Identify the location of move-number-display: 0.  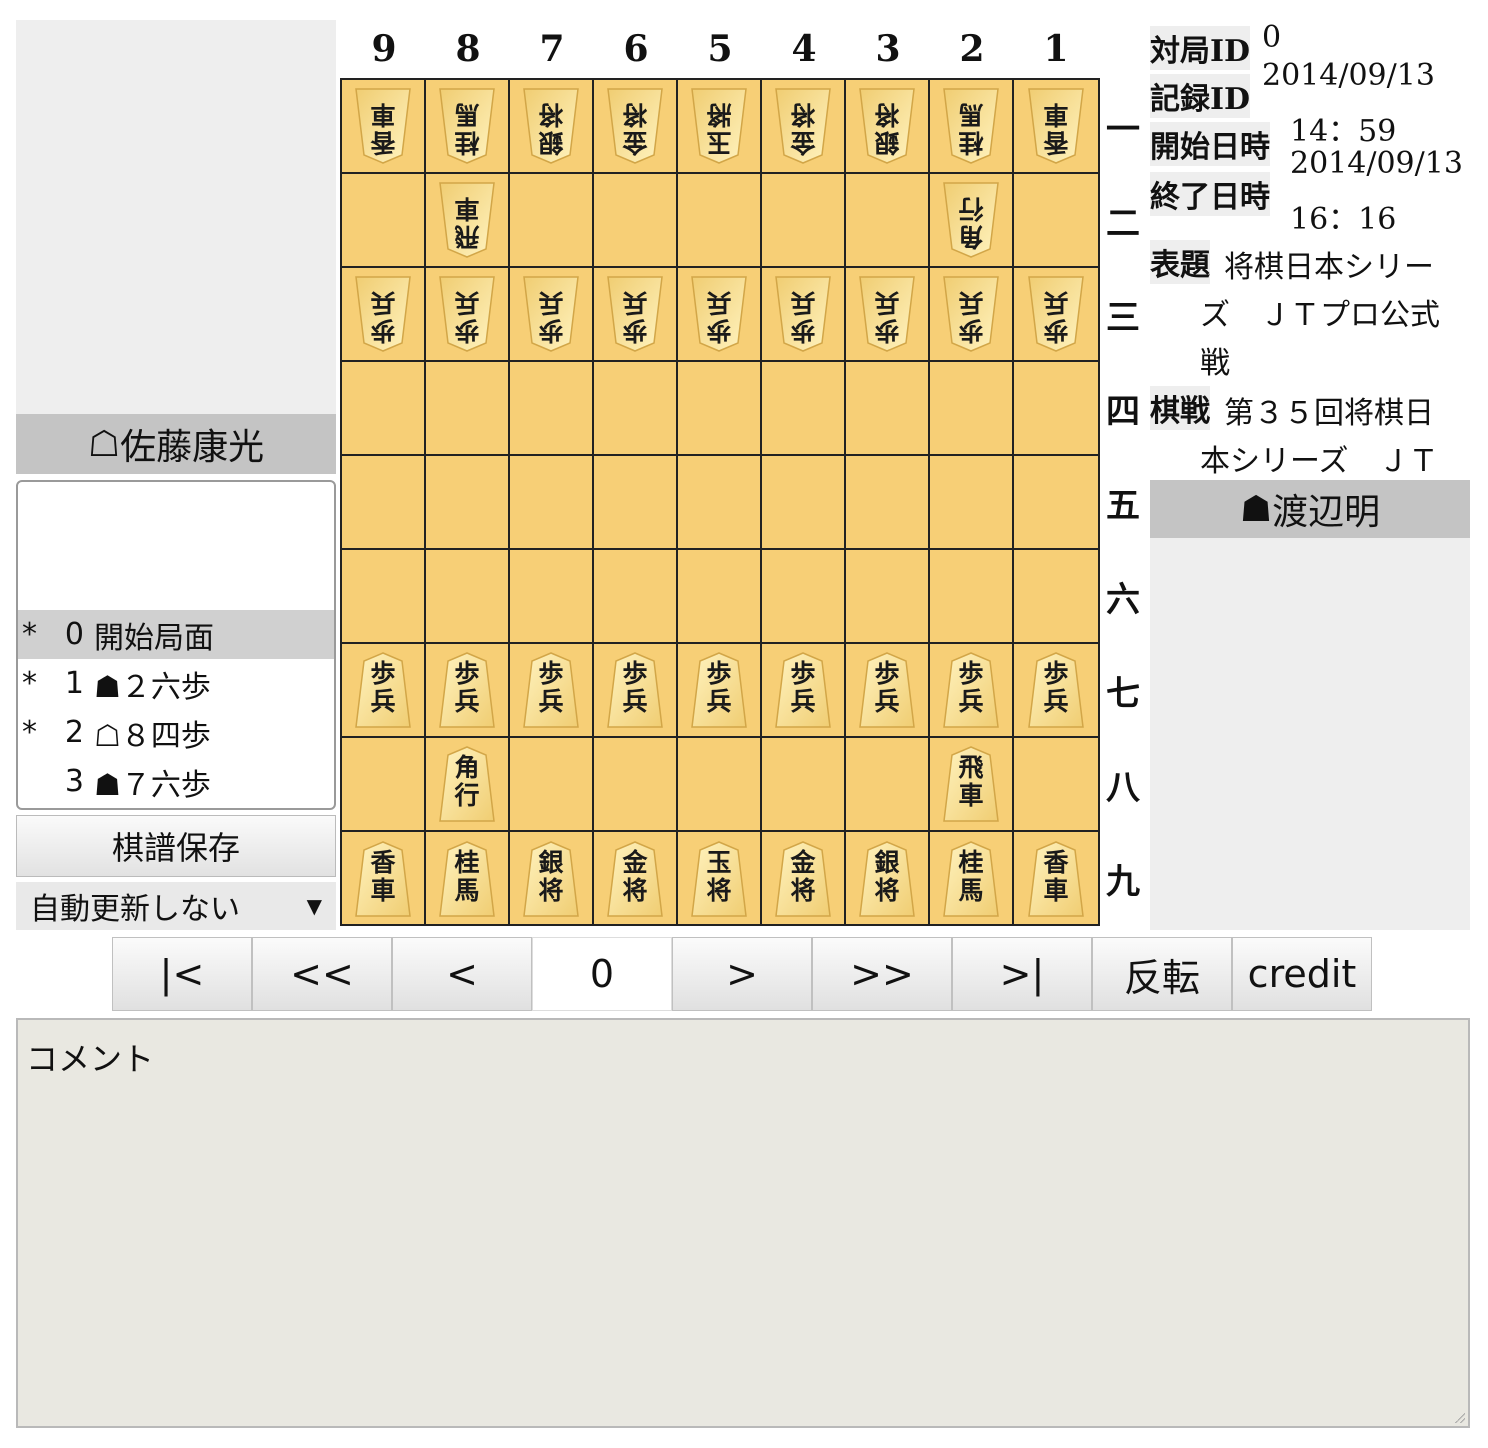
(602, 974).